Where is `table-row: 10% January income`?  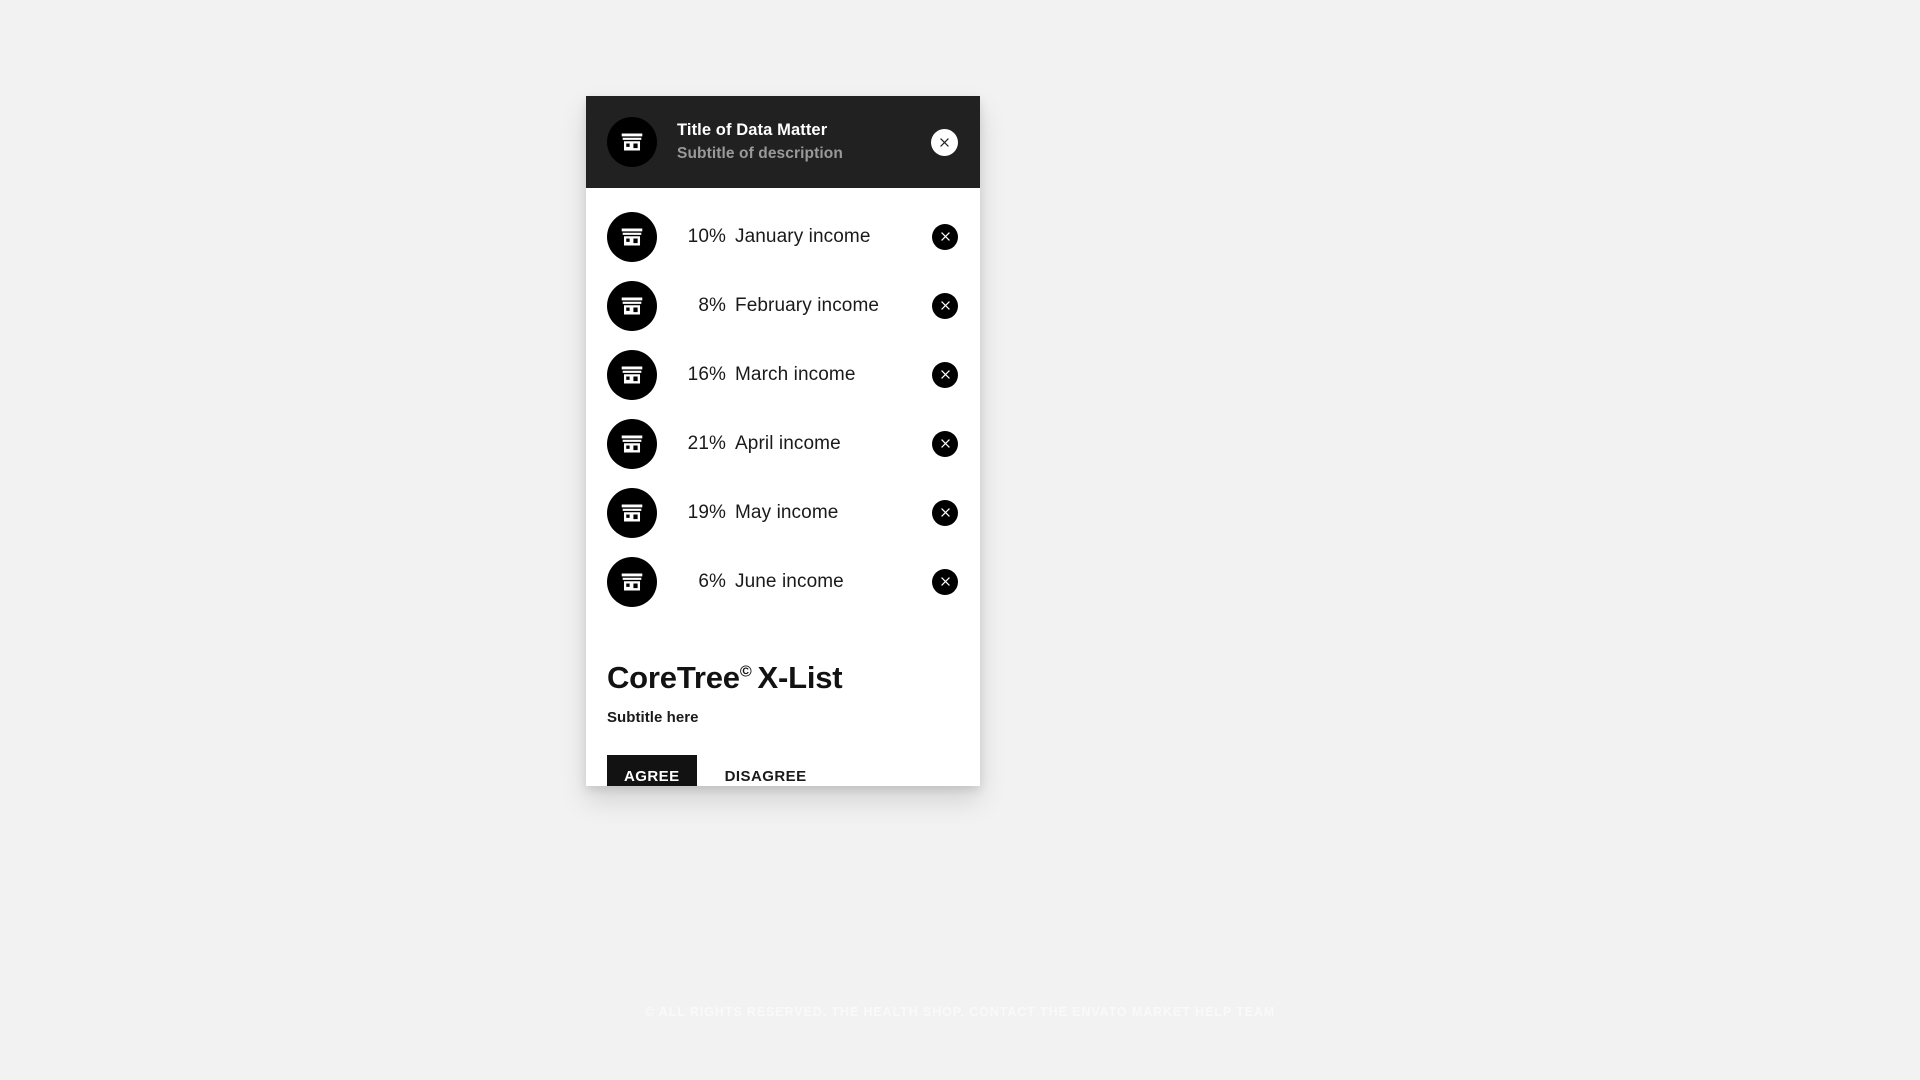
table-row: 10% January income is located at coordinates (783, 236).